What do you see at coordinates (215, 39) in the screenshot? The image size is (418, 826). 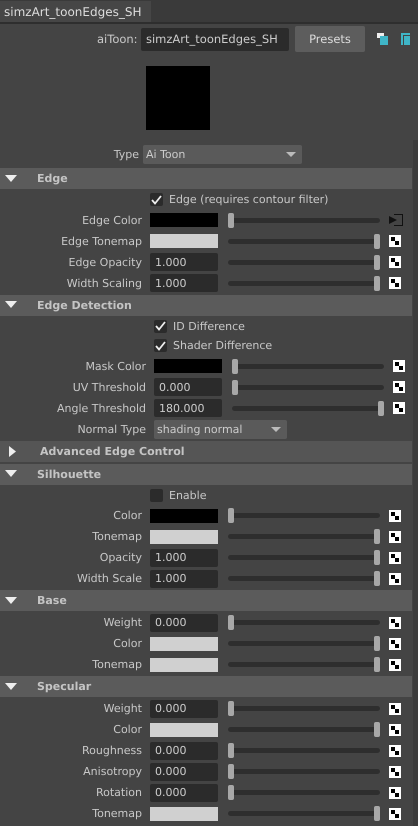 I see `node-name-field: simzArt_toonEdges_SH` at bounding box center [215, 39].